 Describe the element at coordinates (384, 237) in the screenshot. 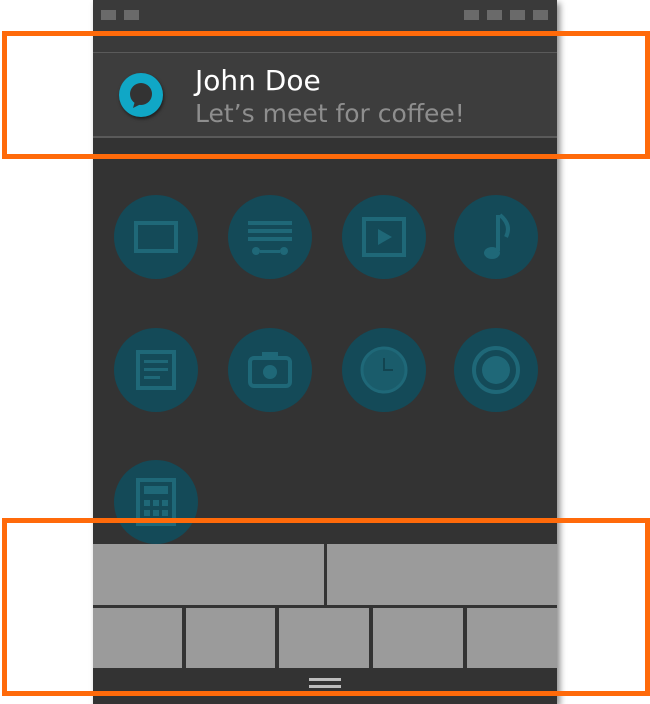

I see `video-icon` at that location.